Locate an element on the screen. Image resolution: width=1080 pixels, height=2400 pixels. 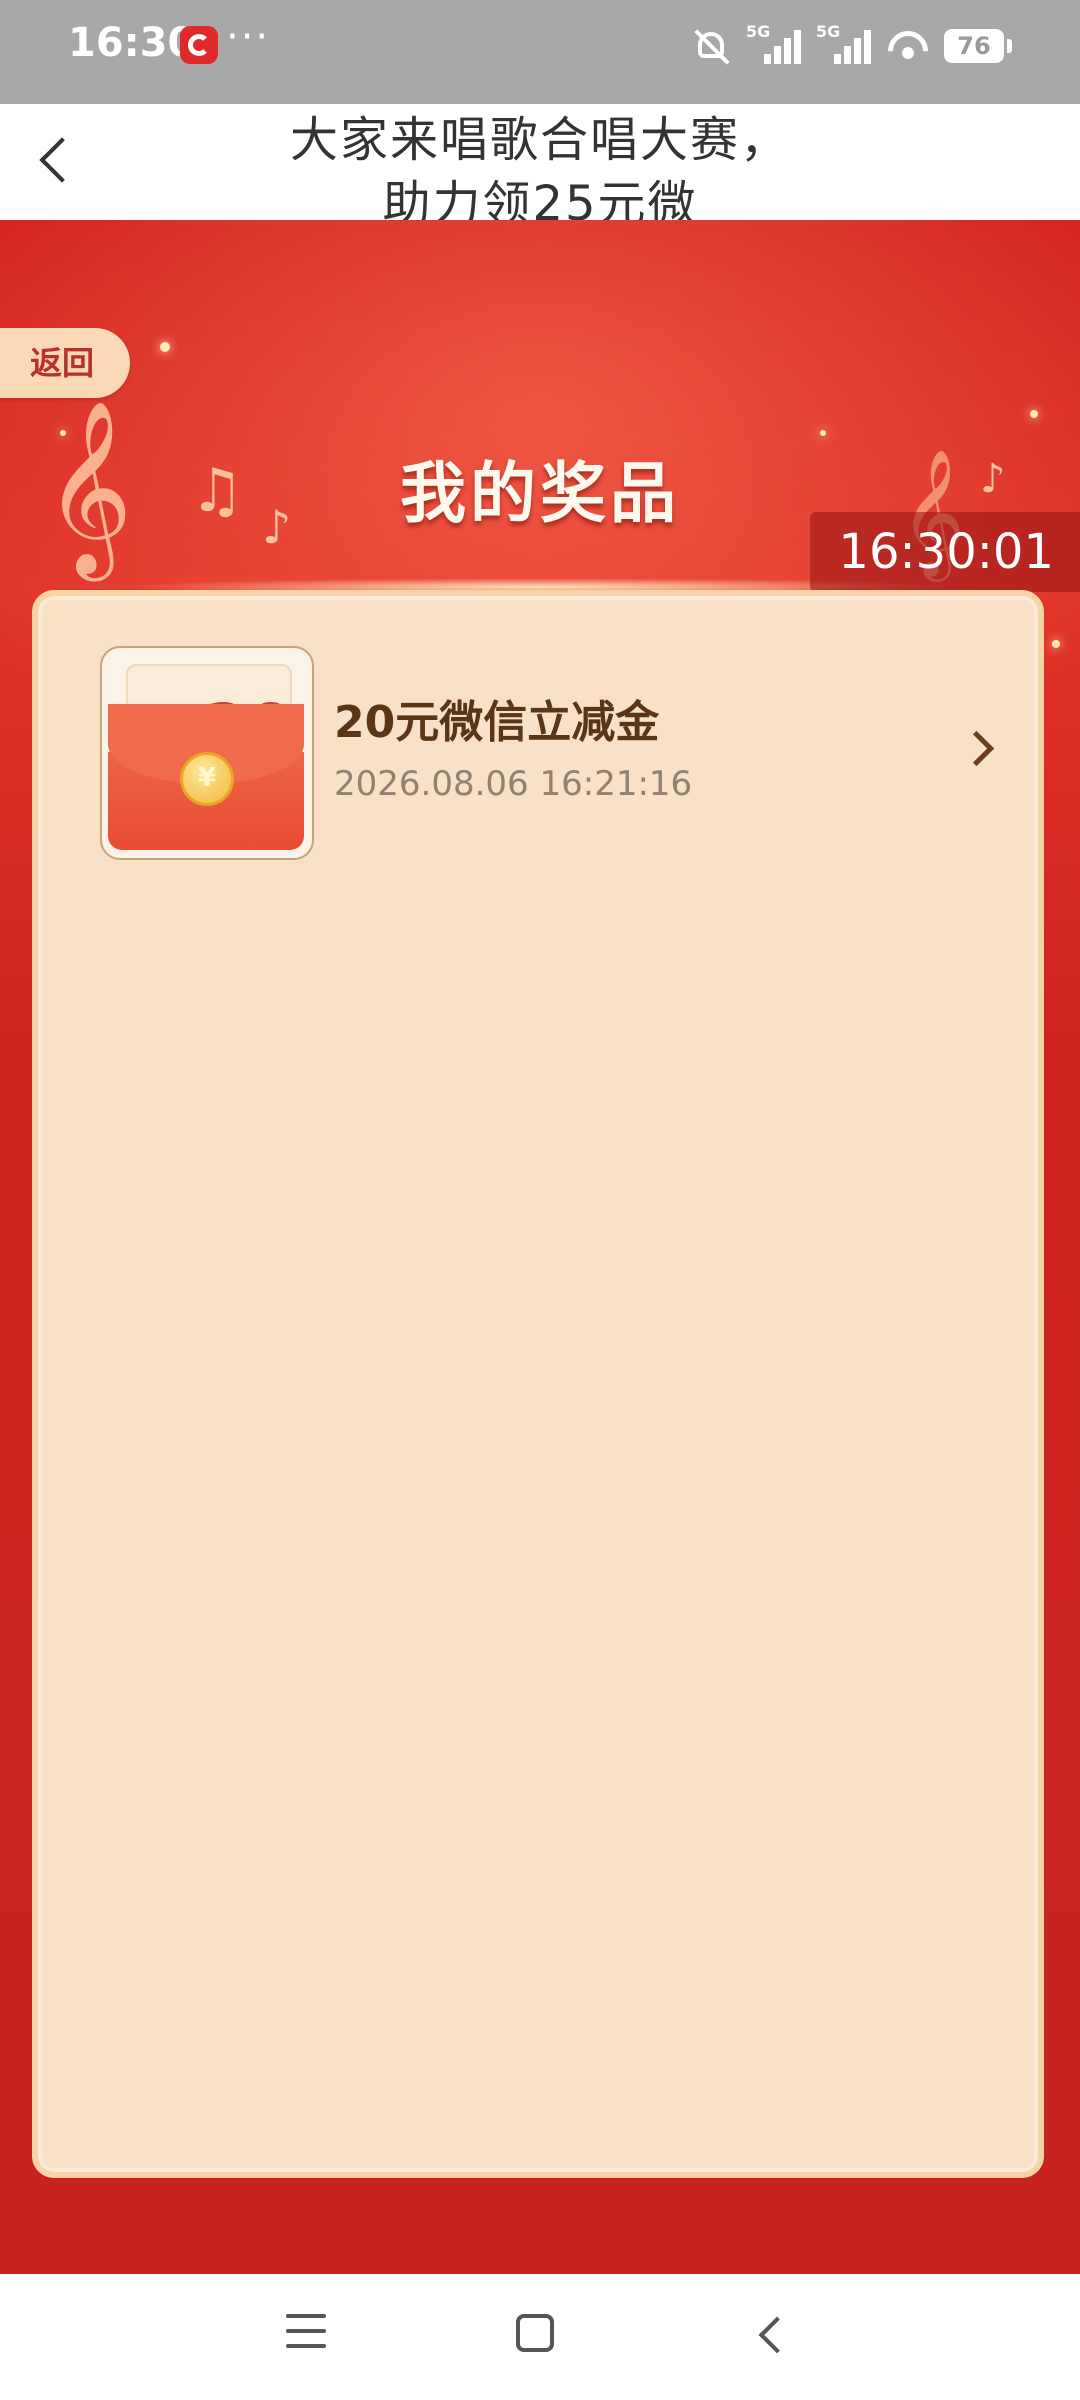
home-icon is located at coordinates (535, 2333).